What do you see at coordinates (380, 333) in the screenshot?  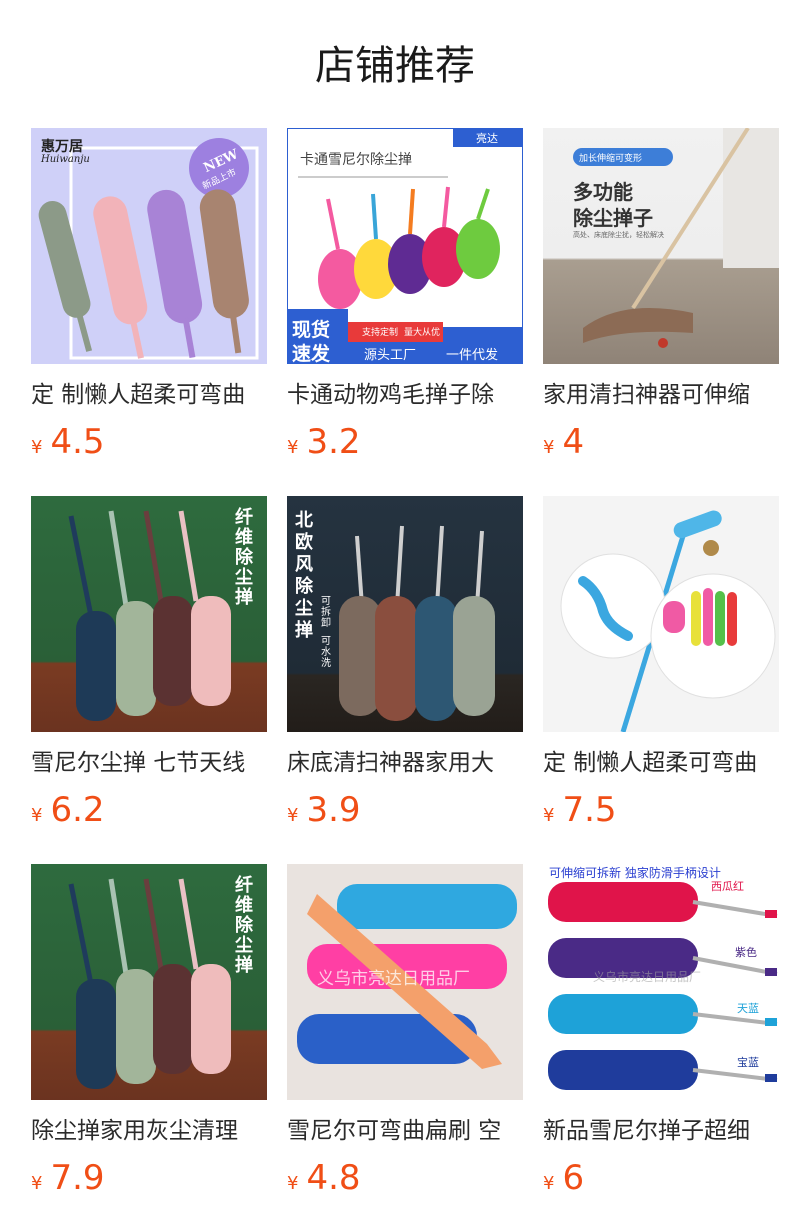 I see `promo-tag-1: 支持定制` at bounding box center [380, 333].